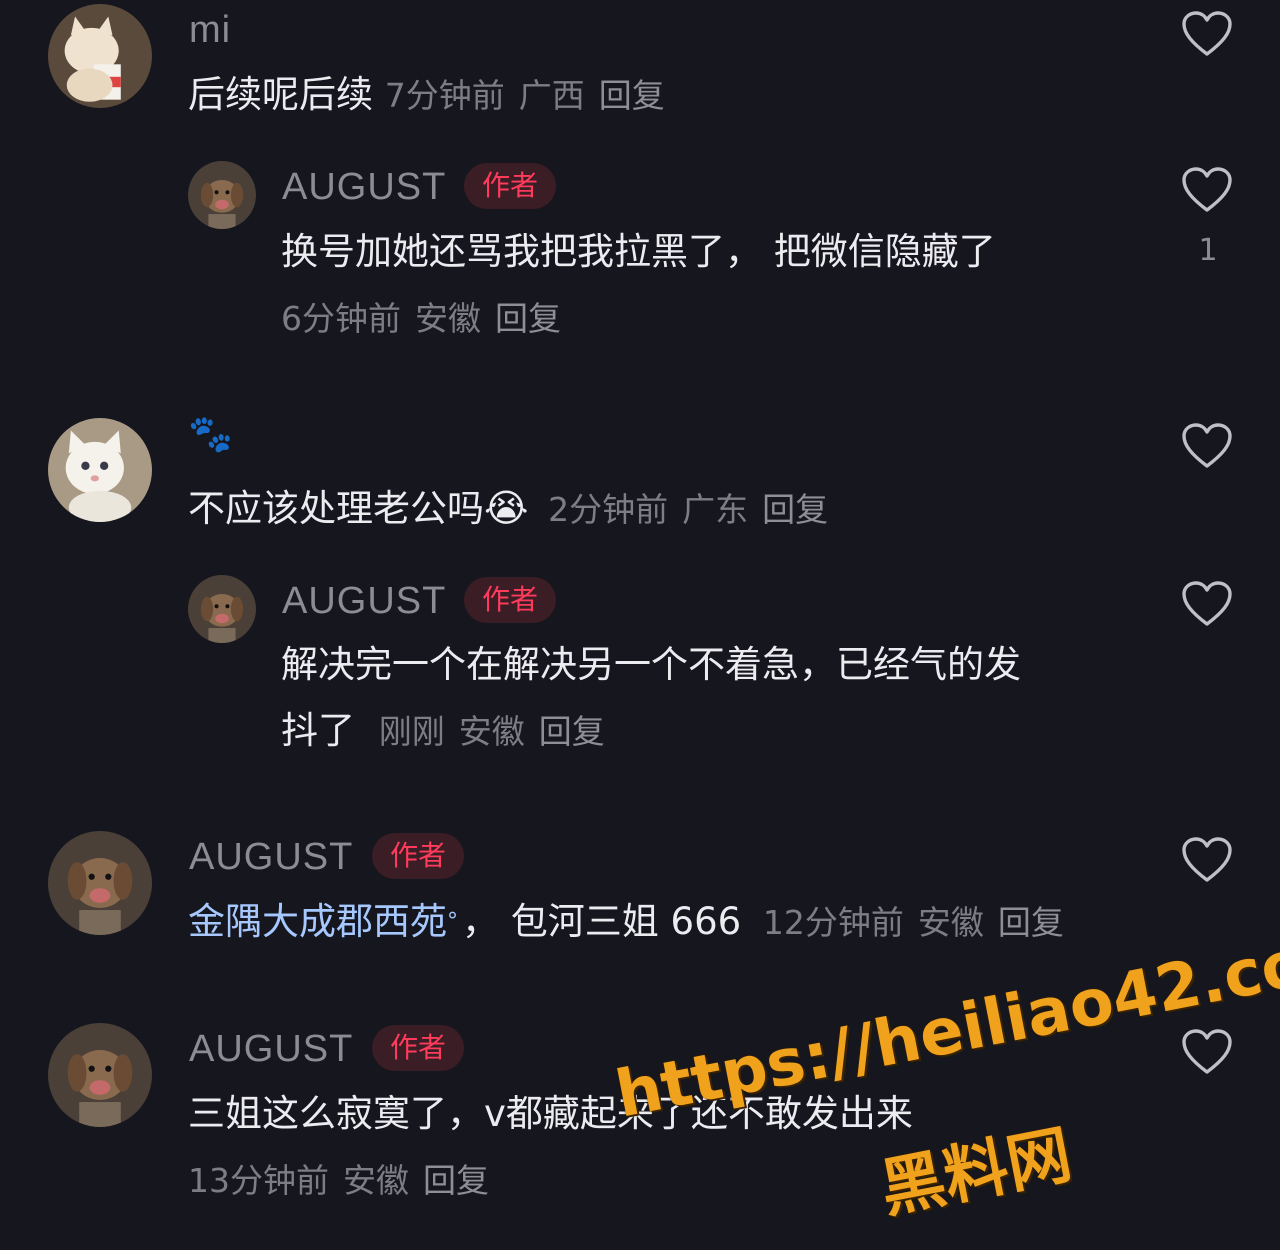 The width and height of the screenshot is (1280, 1250). What do you see at coordinates (336, 508) in the screenshot?
I see `comment-body: 不应该处理老公吗` at bounding box center [336, 508].